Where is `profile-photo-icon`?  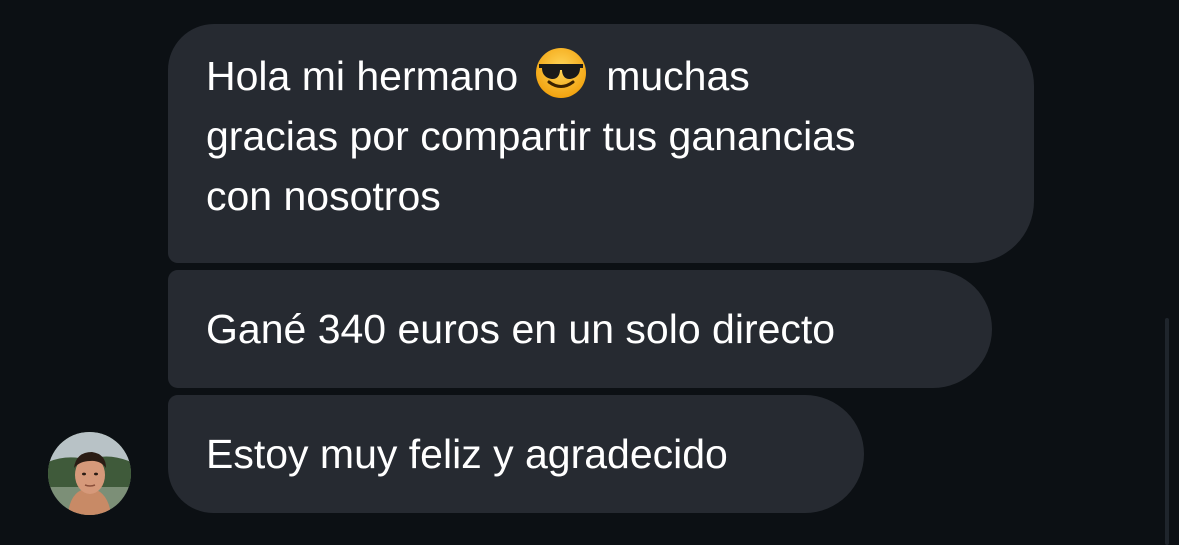 profile-photo-icon is located at coordinates (89, 473).